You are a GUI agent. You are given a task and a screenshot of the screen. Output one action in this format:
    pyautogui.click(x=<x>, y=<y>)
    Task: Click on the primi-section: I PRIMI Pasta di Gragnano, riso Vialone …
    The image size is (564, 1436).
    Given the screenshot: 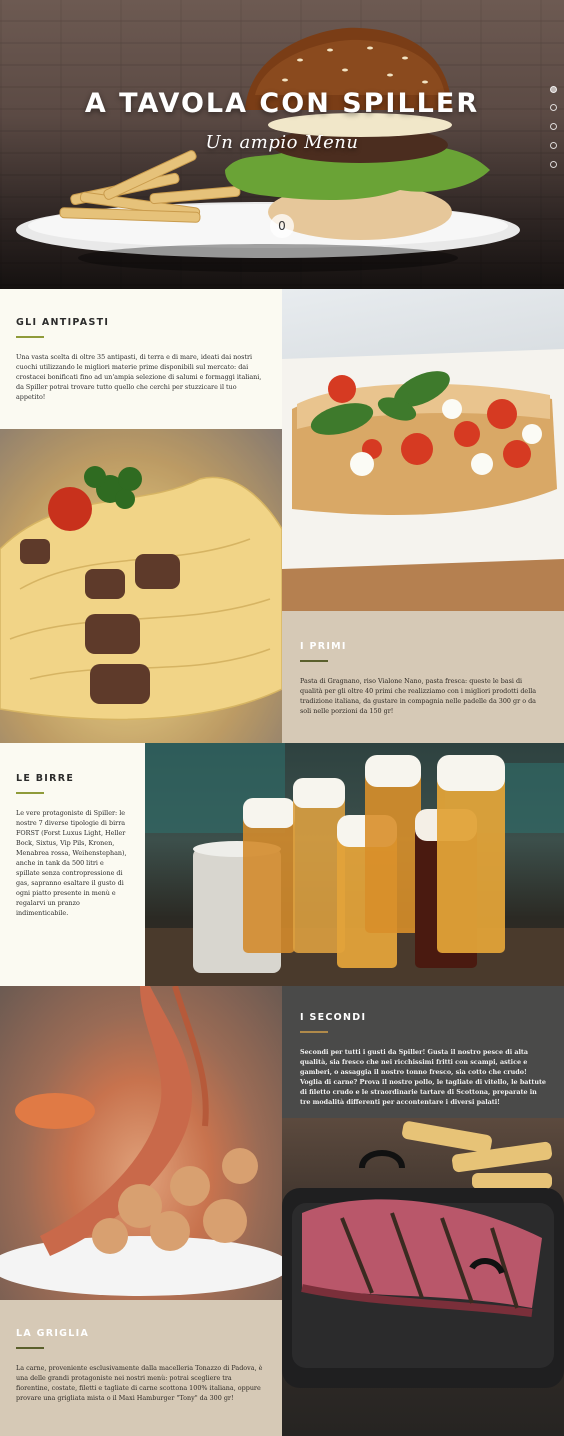 What is the action you would take?
    pyautogui.click(x=423, y=677)
    